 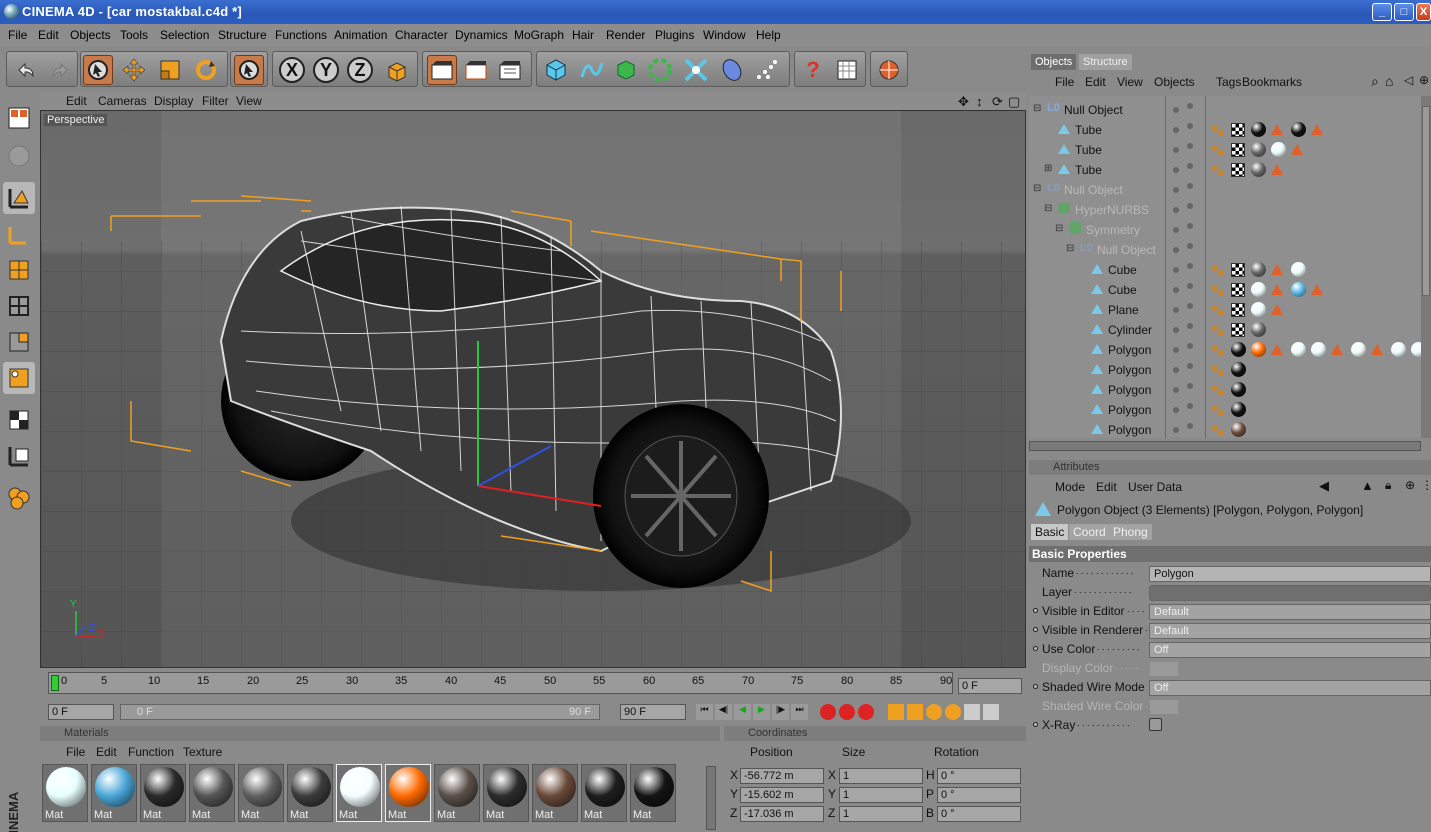 What do you see at coordinates (151, 752) in the screenshot?
I see `materials-menu-function: Function` at bounding box center [151, 752].